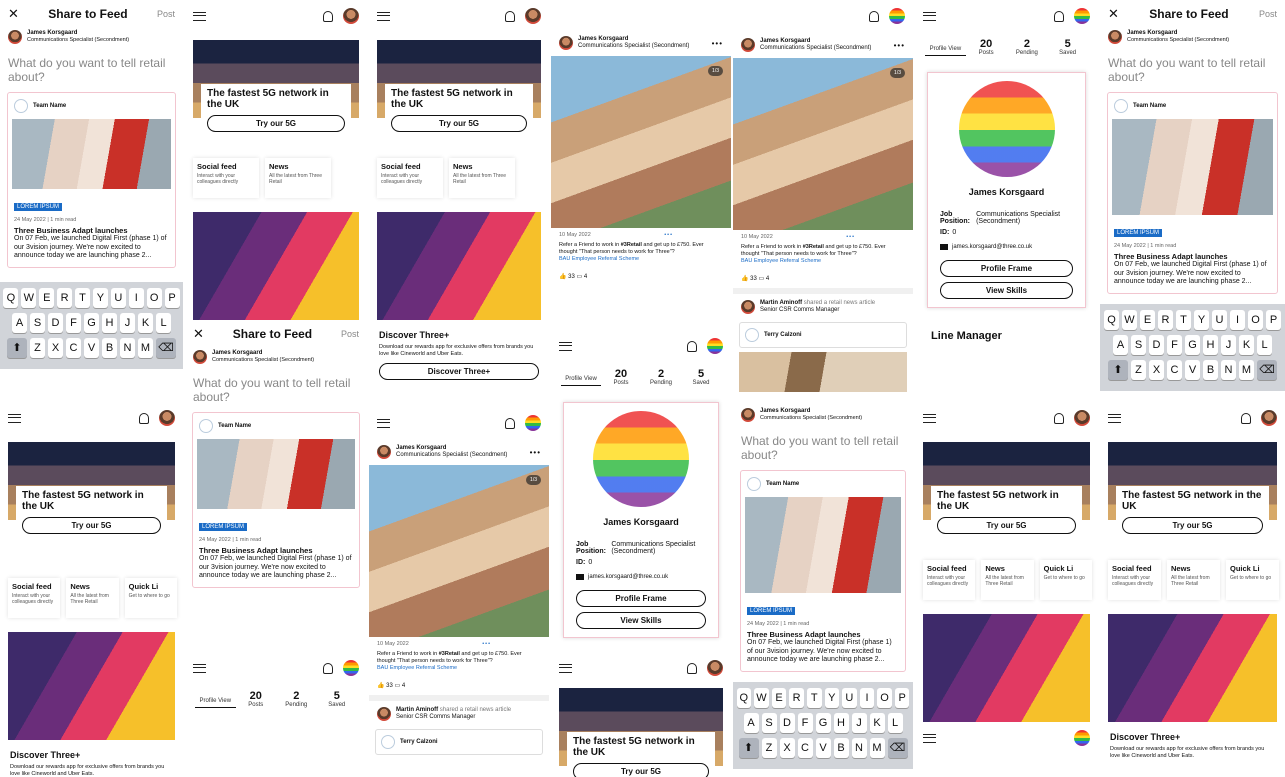  I want to click on key: L, so click(895, 722).